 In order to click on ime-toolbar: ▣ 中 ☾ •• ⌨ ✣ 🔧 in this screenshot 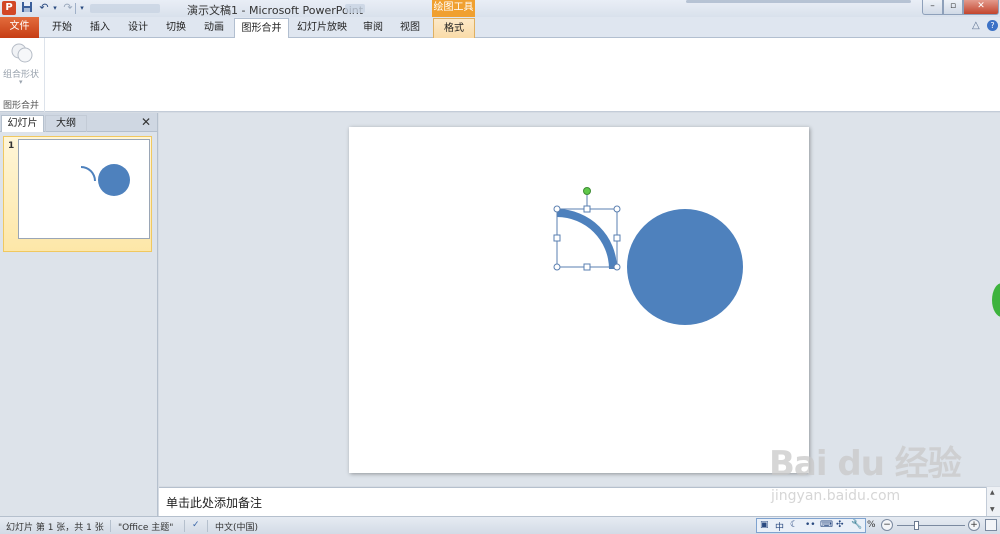, I will do `click(811, 525)`.